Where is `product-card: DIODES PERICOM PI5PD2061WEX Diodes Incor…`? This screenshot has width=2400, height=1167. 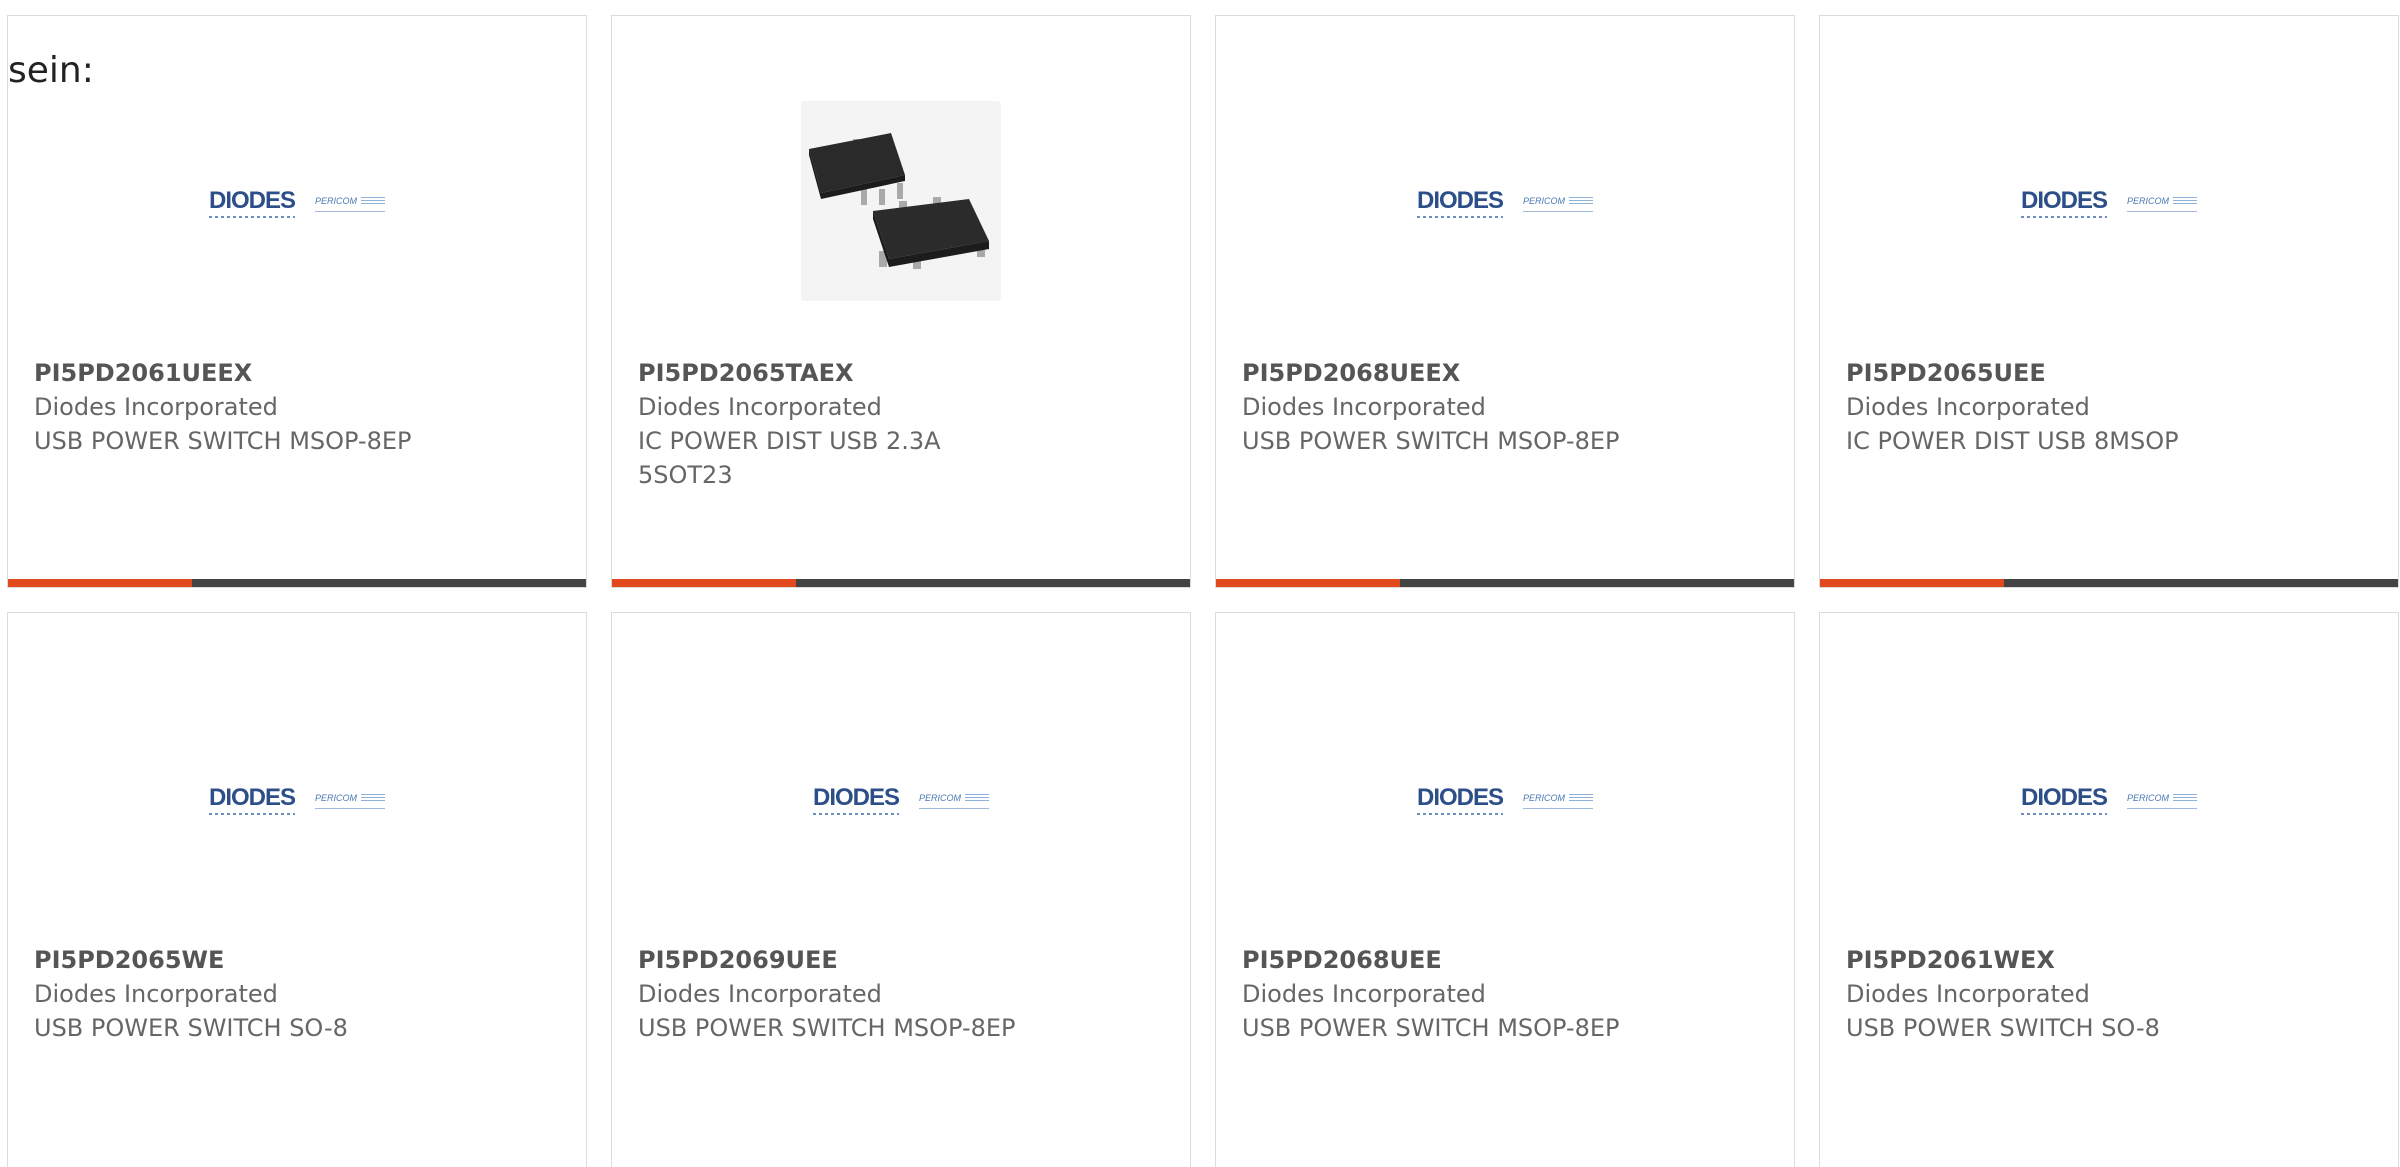 product-card: DIODES PERICOM PI5PD2061WEX Diodes Incor… is located at coordinates (2109, 889).